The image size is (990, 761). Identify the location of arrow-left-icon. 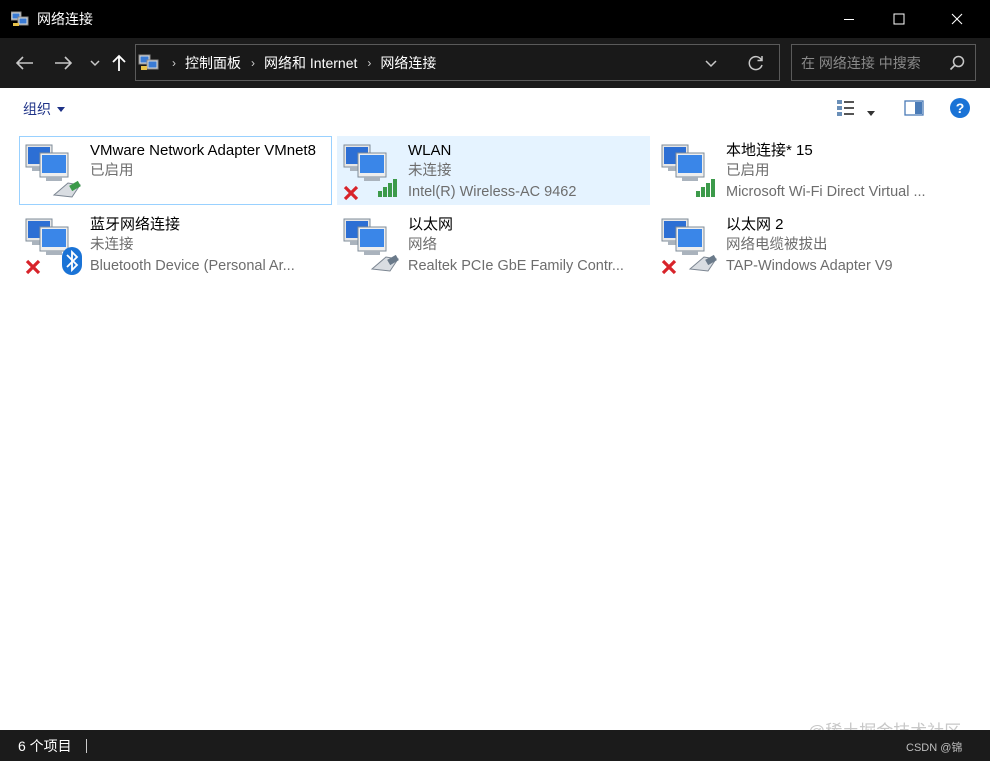
(24, 63).